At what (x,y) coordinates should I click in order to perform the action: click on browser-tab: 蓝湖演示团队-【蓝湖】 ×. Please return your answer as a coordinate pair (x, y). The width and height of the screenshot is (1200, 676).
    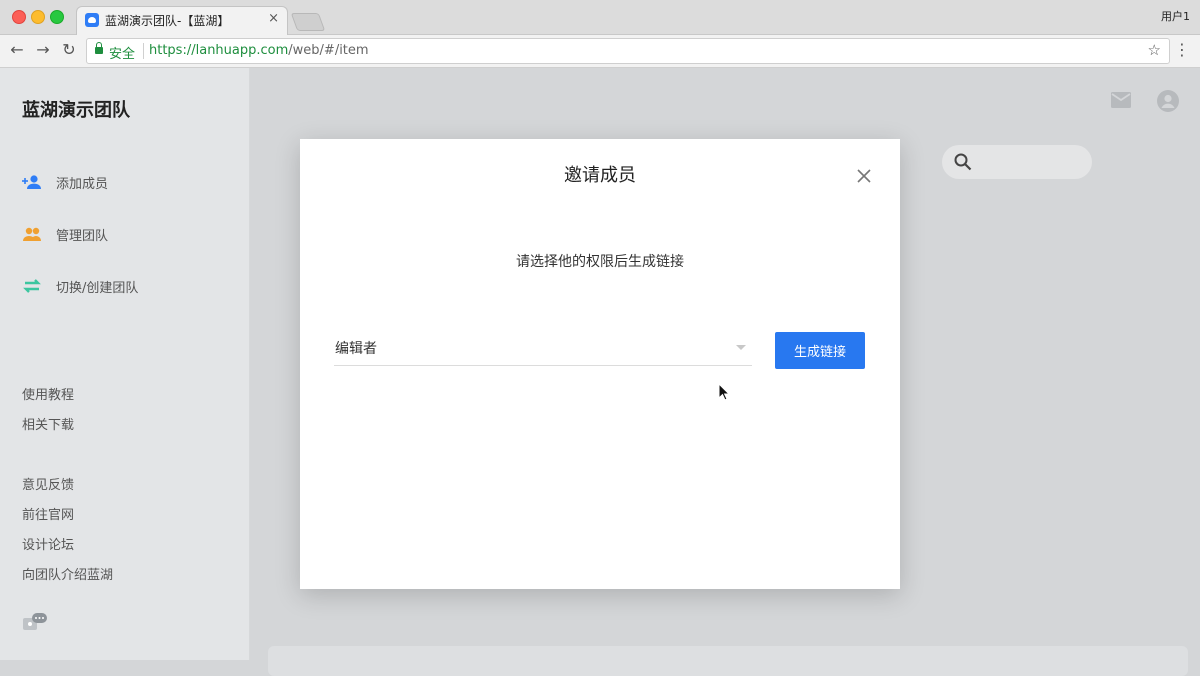
    Looking at the image, I should click on (182, 20).